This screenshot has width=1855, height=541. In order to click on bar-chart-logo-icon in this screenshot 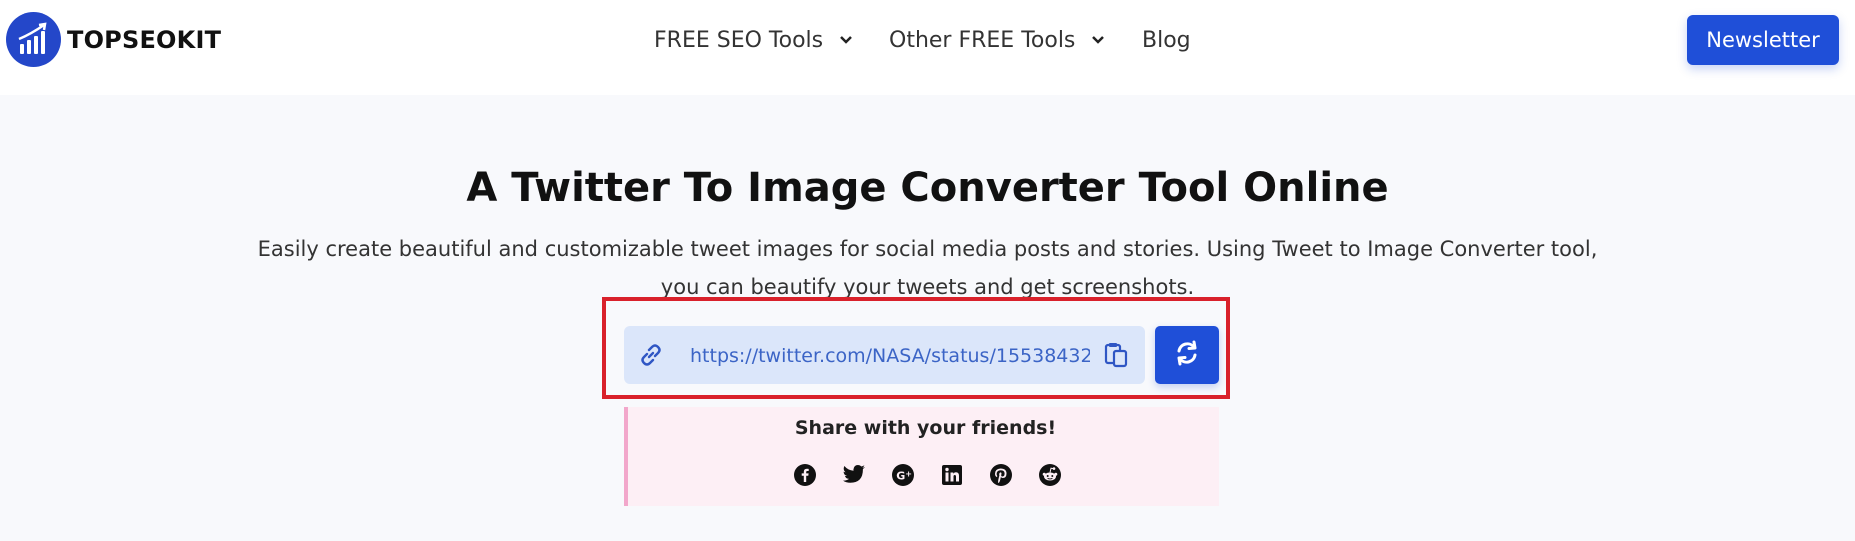, I will do `click(33, 39)`.